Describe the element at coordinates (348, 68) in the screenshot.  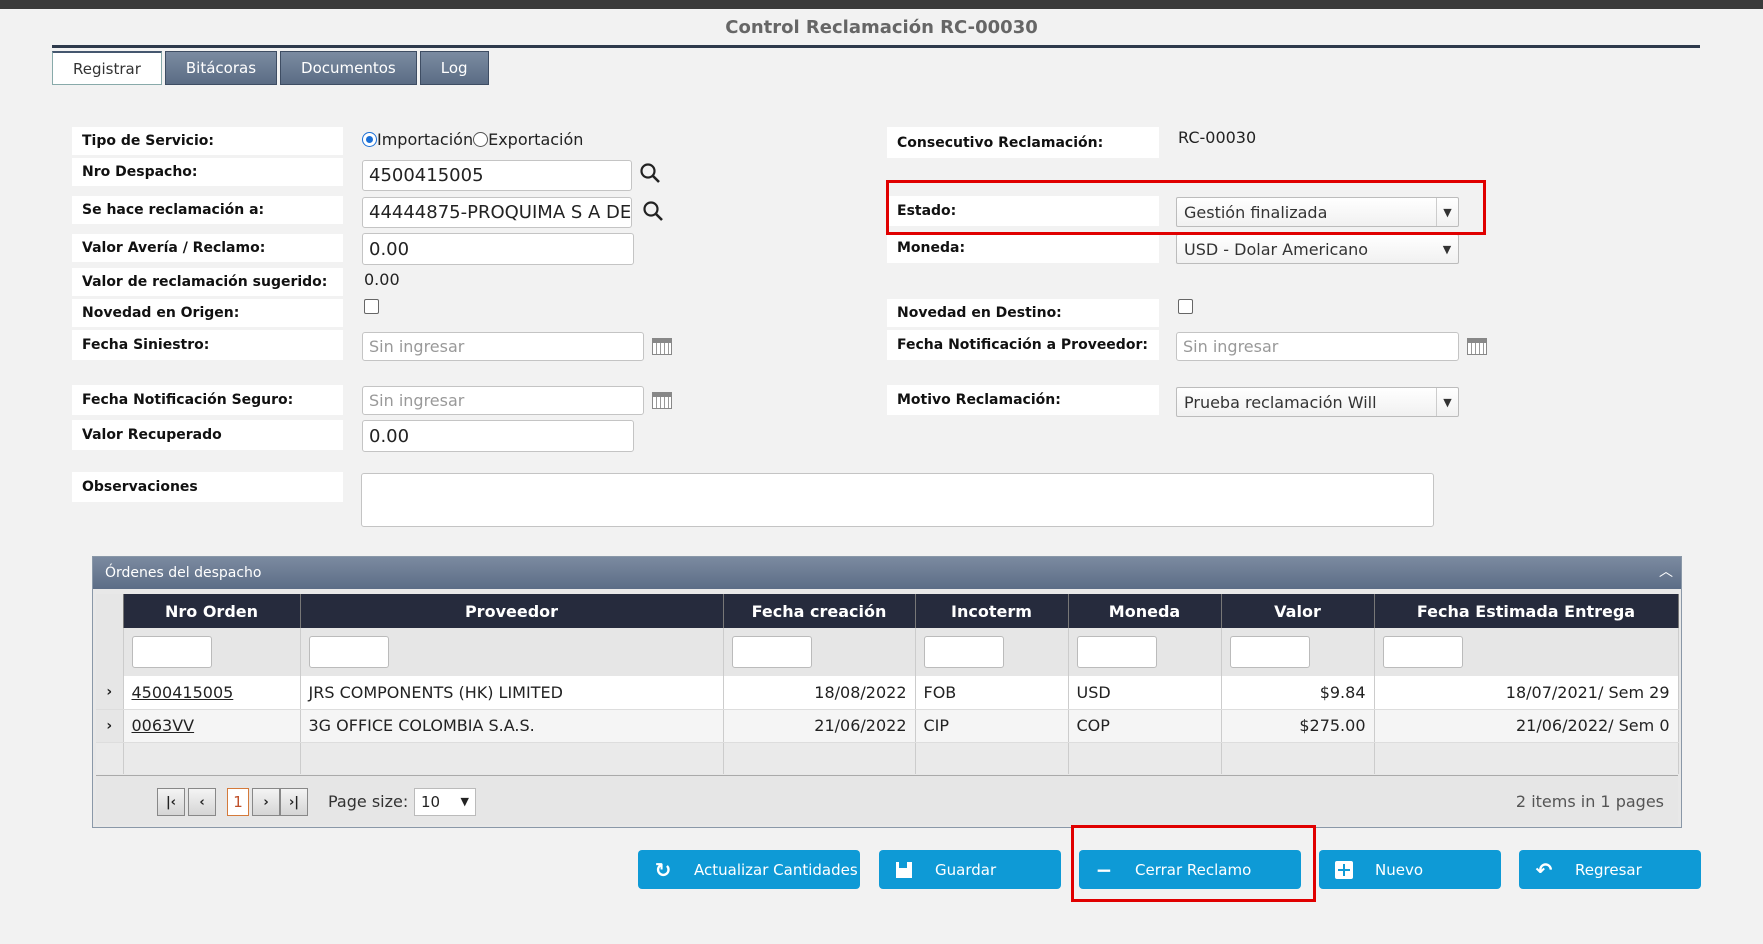
I see `tab-documentos: Documentos` at that location.